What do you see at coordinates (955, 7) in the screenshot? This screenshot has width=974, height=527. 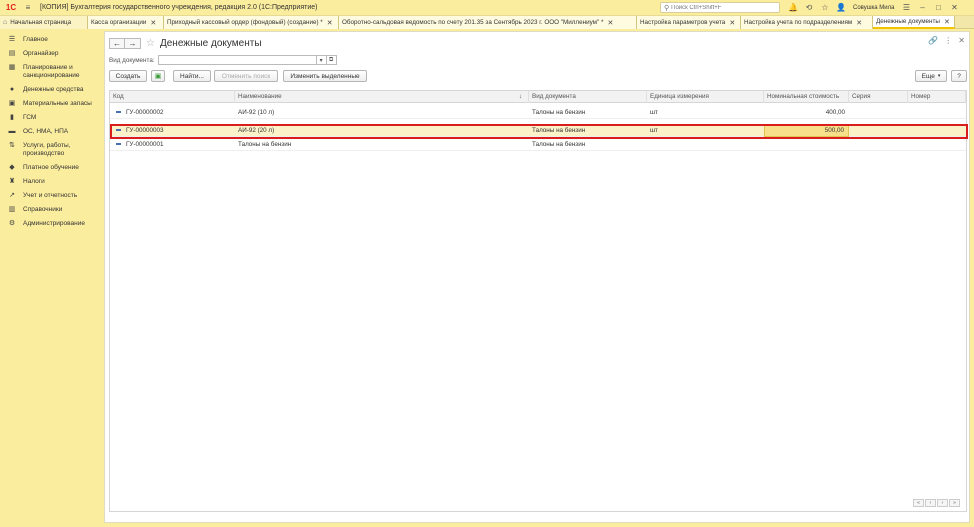 I see `close-icon: ✕` at bounding box center [955, 7].